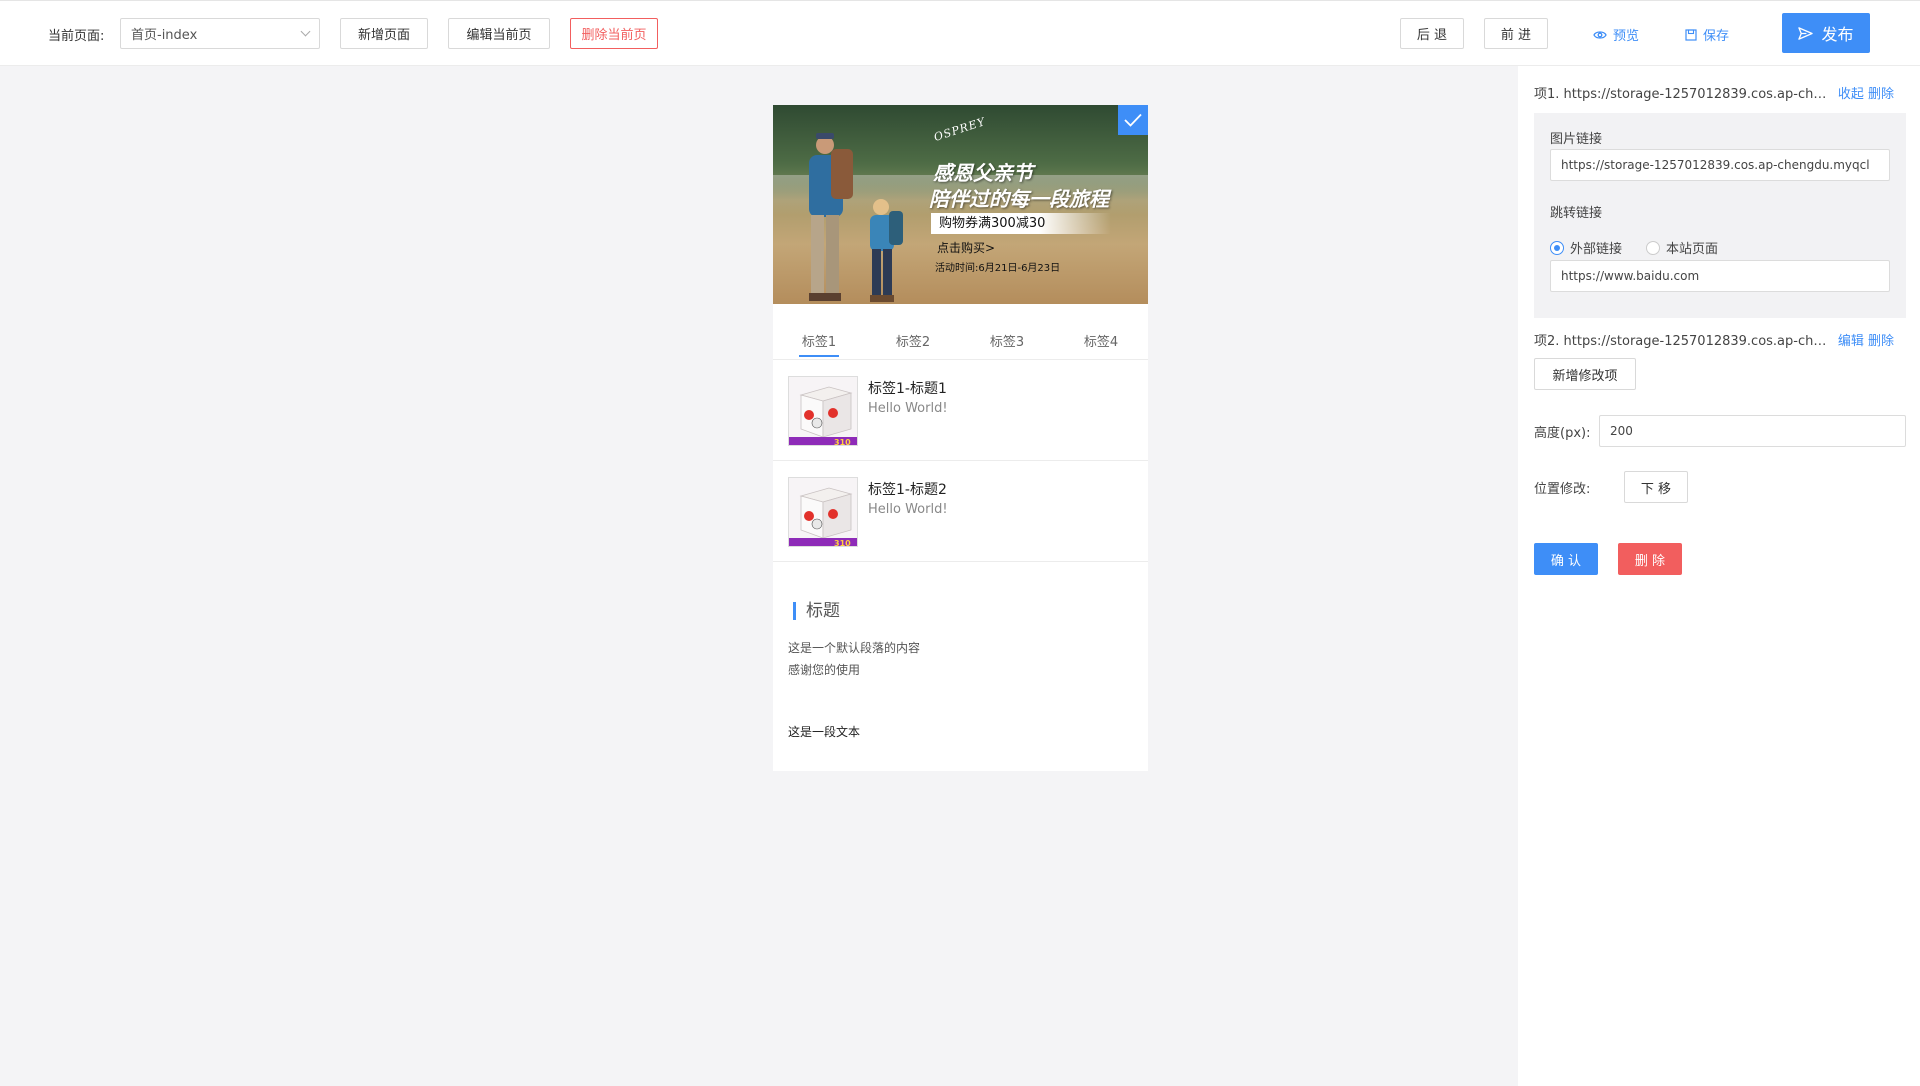 The width and height of the screenshot is (1920, 1086). What do you see at coordinates (1716, 36) in the screenshot?
I see `save-label: 保存` at bounding box center [1716, 36].